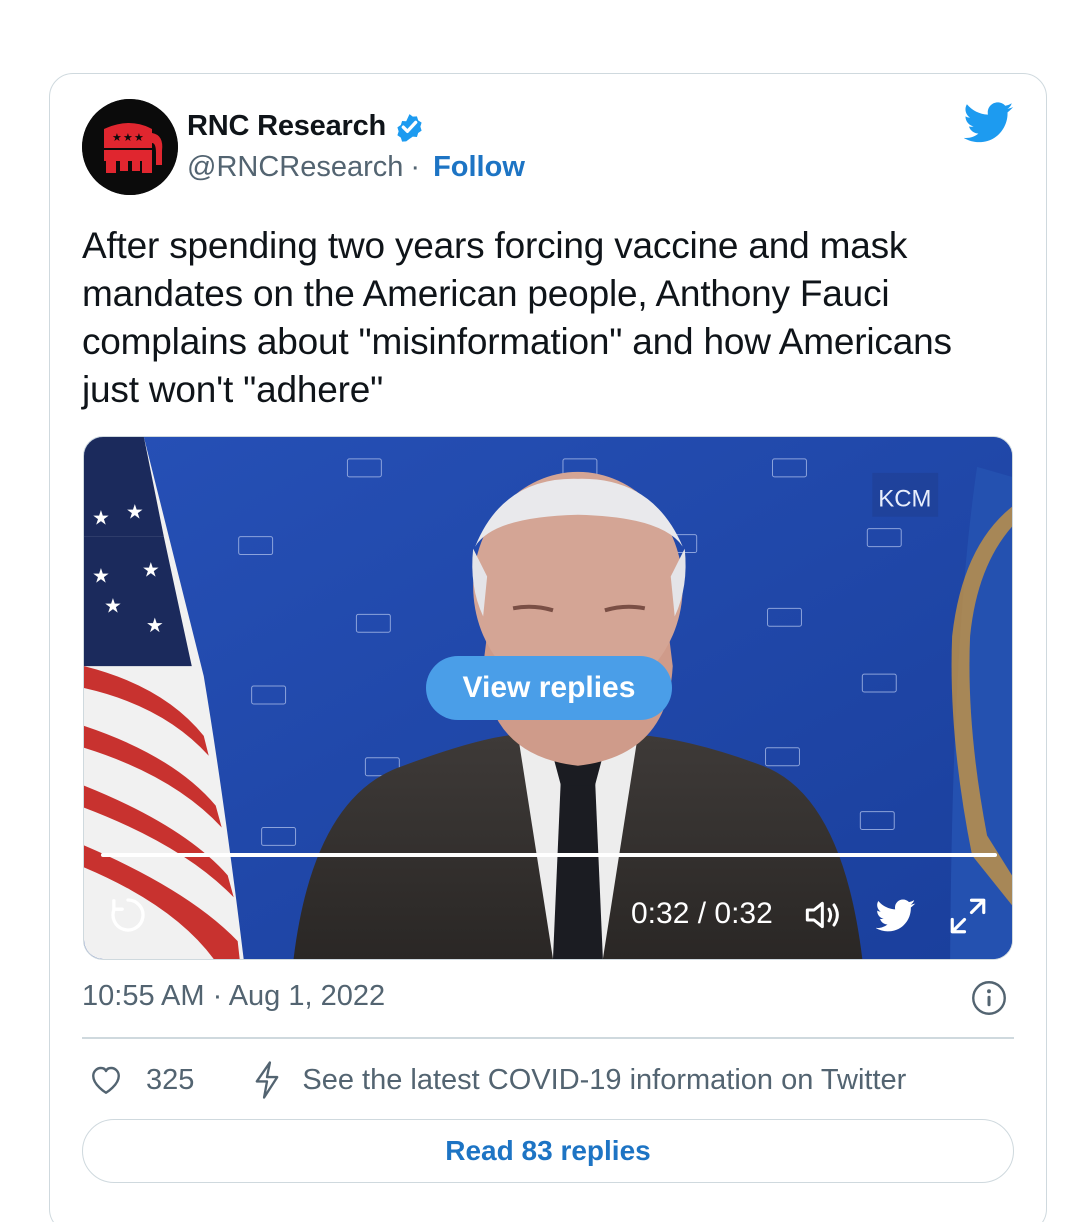  Describe the element at coordinates (170, 1080) in the screenshot. I see `like-count: 325` at that location.